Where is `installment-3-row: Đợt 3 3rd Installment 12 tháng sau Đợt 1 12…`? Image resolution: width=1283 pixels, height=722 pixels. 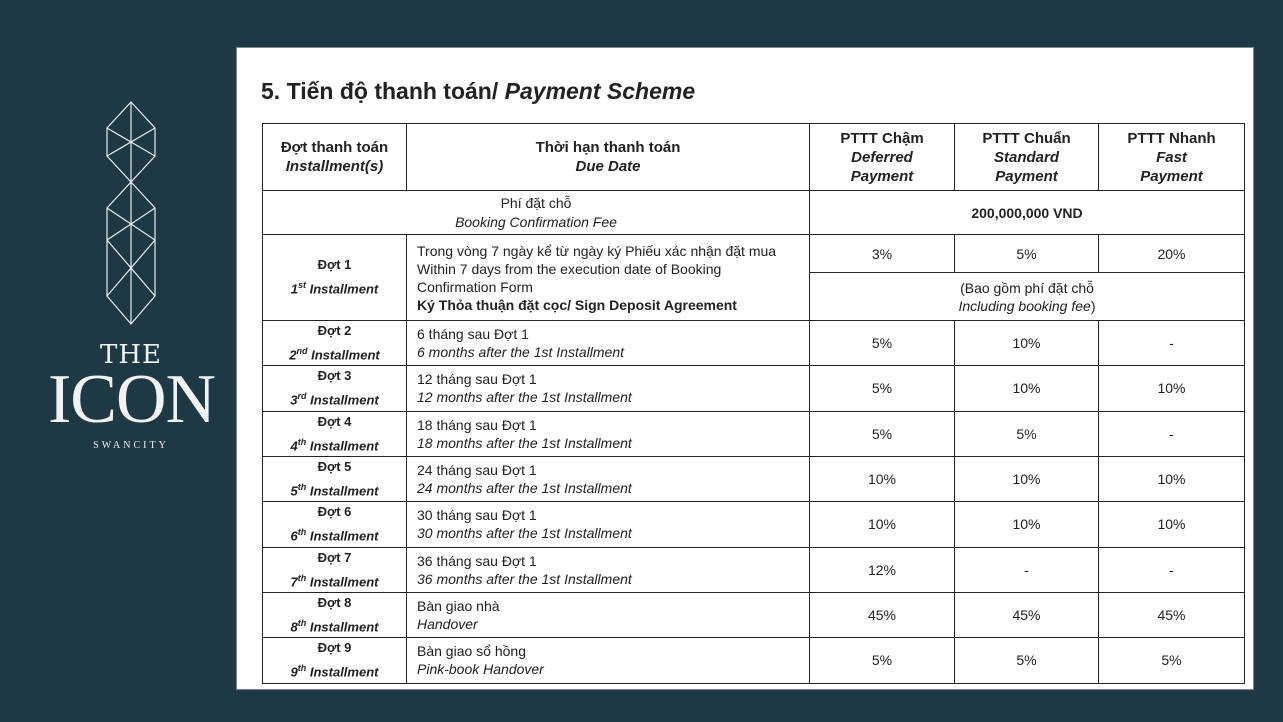 installment-3-row: Đợt 3 3rd Installment 12 tháng sau Đợt 1 12… is located at coordinates (753, 388).